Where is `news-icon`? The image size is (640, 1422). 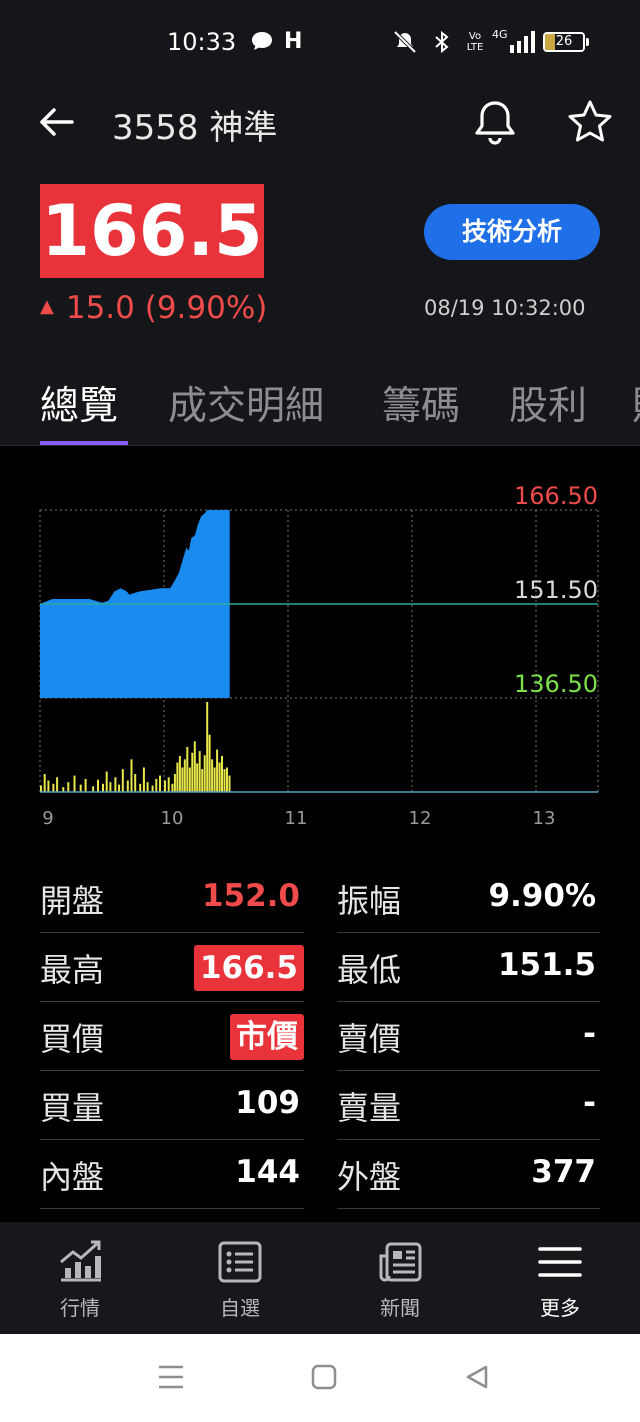 news-icon is located at coordinates (400, 1262).